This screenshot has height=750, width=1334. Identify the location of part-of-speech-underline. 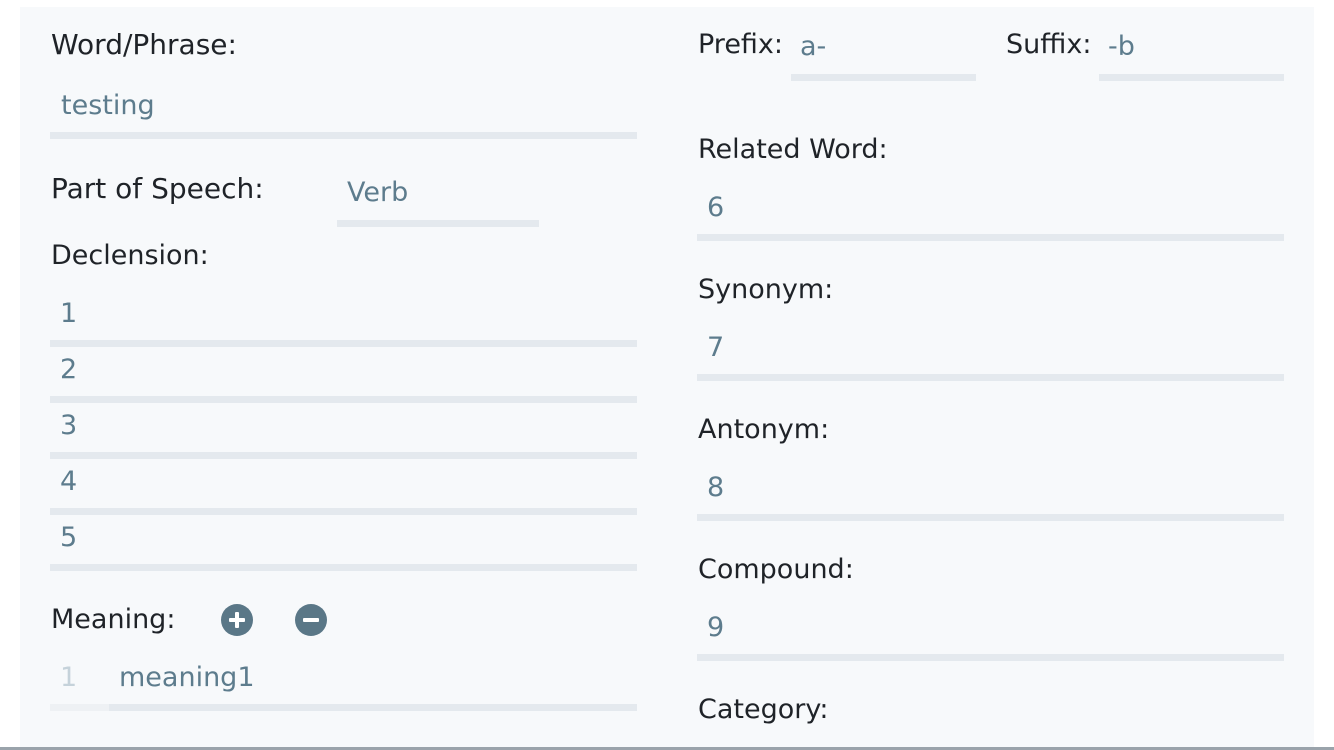
(438, 223).